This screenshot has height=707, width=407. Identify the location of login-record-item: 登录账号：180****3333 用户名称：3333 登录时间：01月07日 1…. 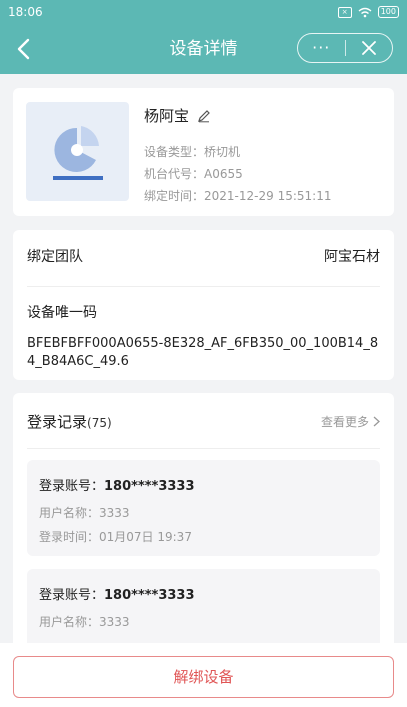
(203, 508).